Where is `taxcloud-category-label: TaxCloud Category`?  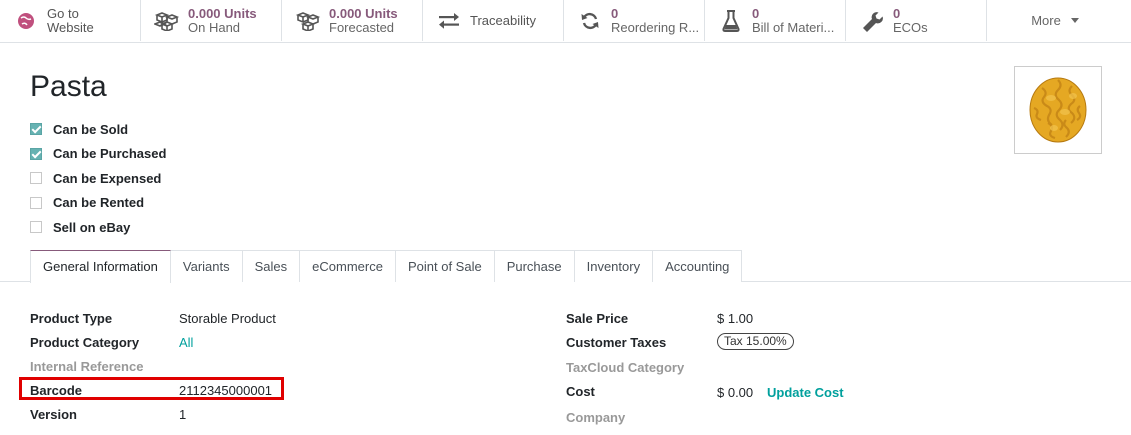
taxcloud-category-label: TaxCloud Category is located at coordinates (625, 367).